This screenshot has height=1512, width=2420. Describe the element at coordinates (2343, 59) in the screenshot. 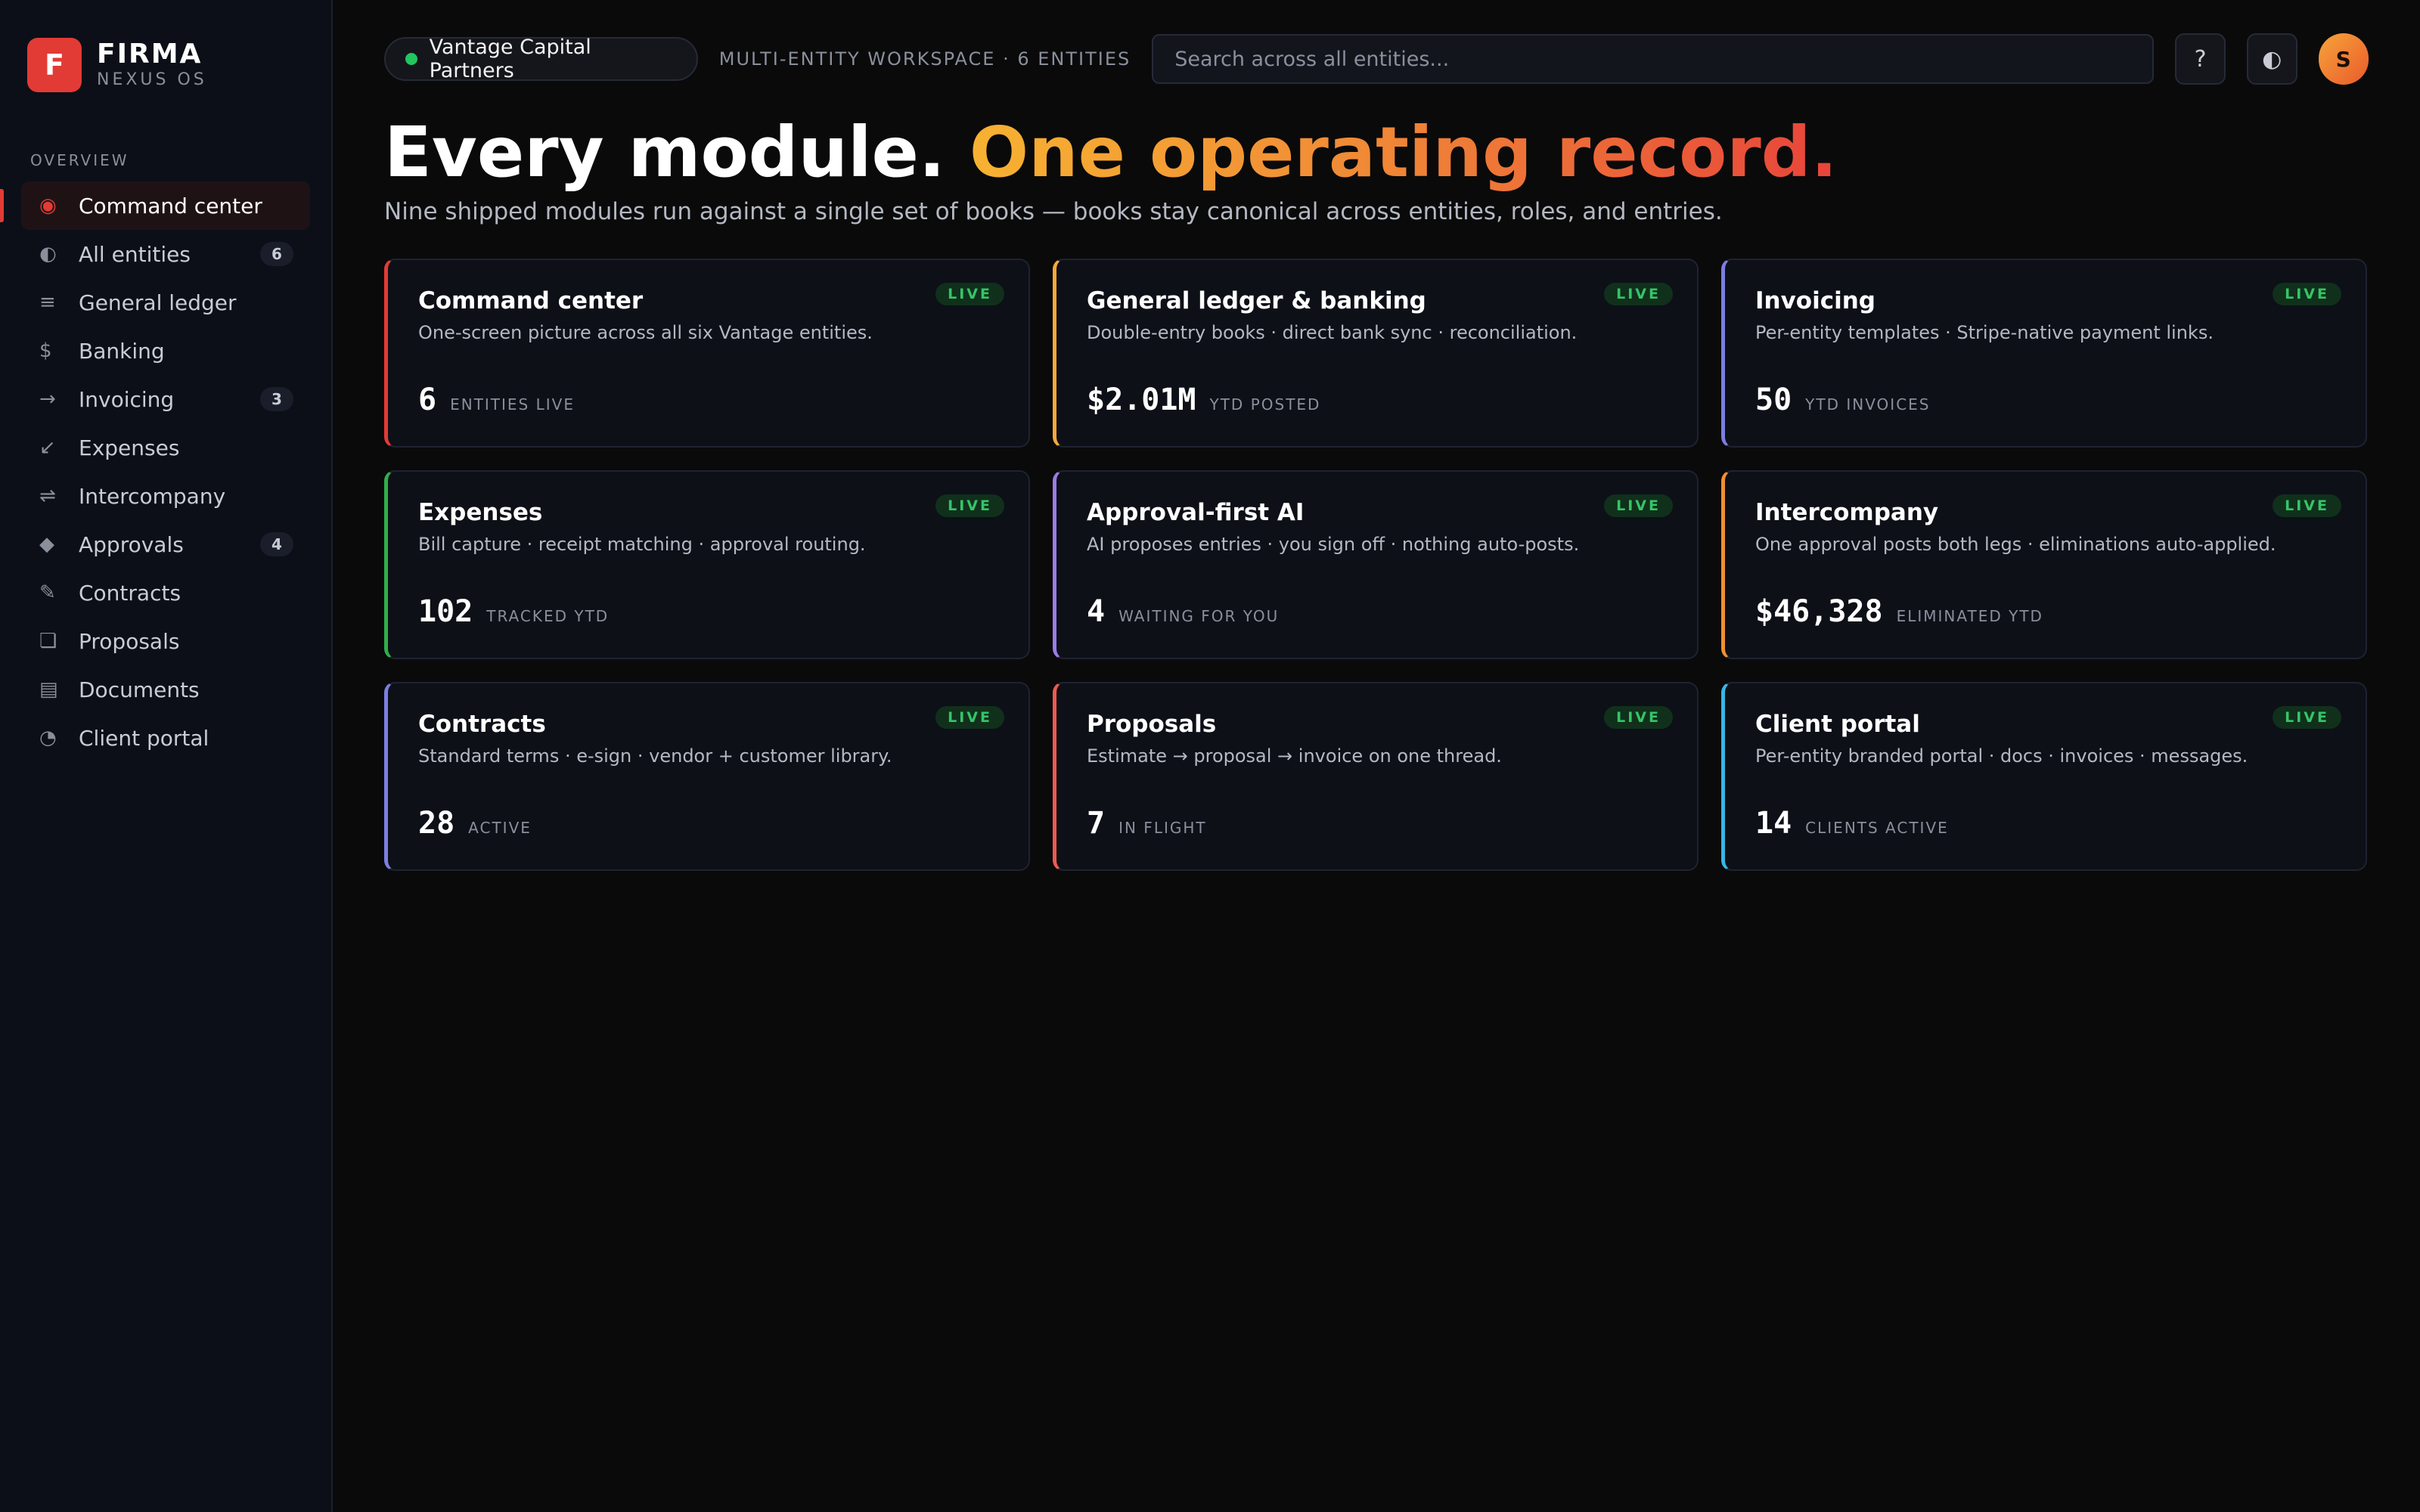

I see `avatar: S` at that location.